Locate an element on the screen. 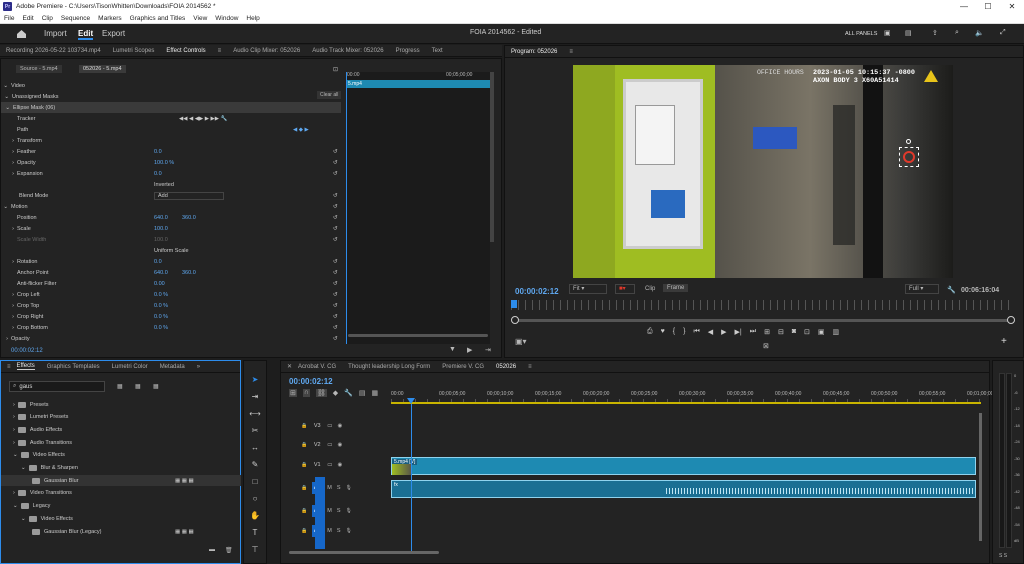 The height and width of the screenshot is (564, 1024). menu-help: Help is located at coordinates (252, 18).